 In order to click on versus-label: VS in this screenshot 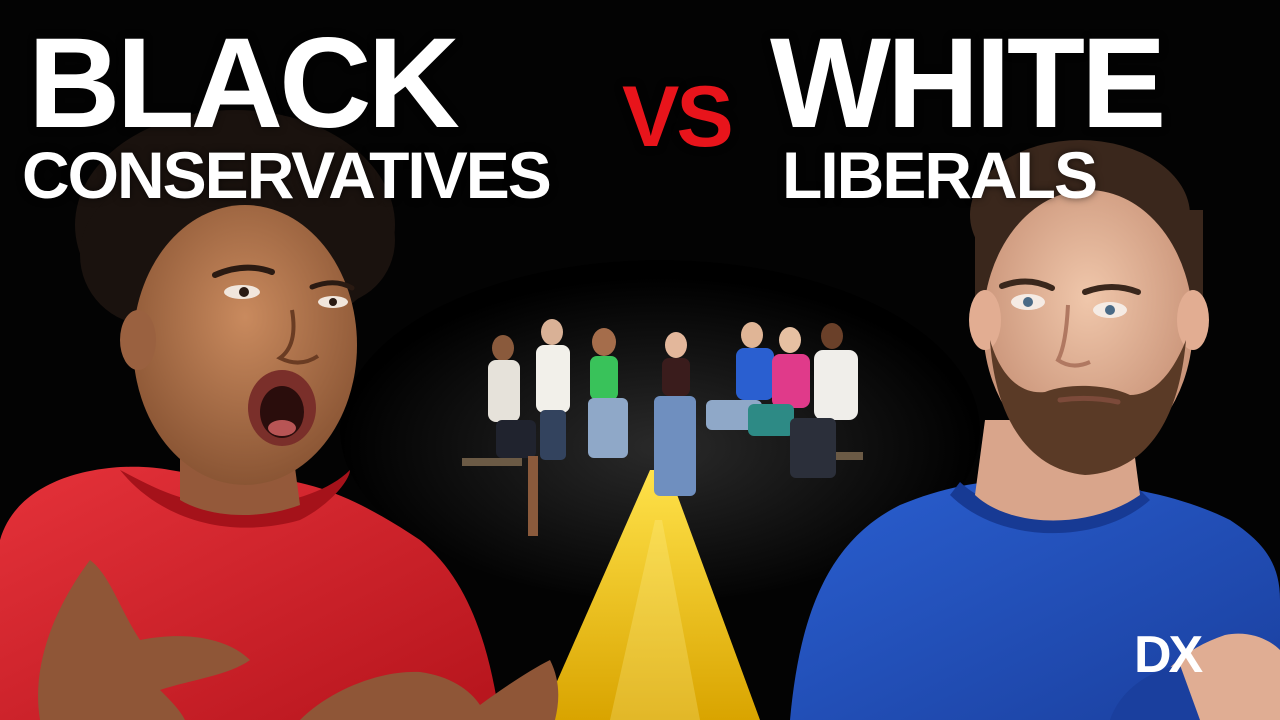, I will do `click(678, 117)`.